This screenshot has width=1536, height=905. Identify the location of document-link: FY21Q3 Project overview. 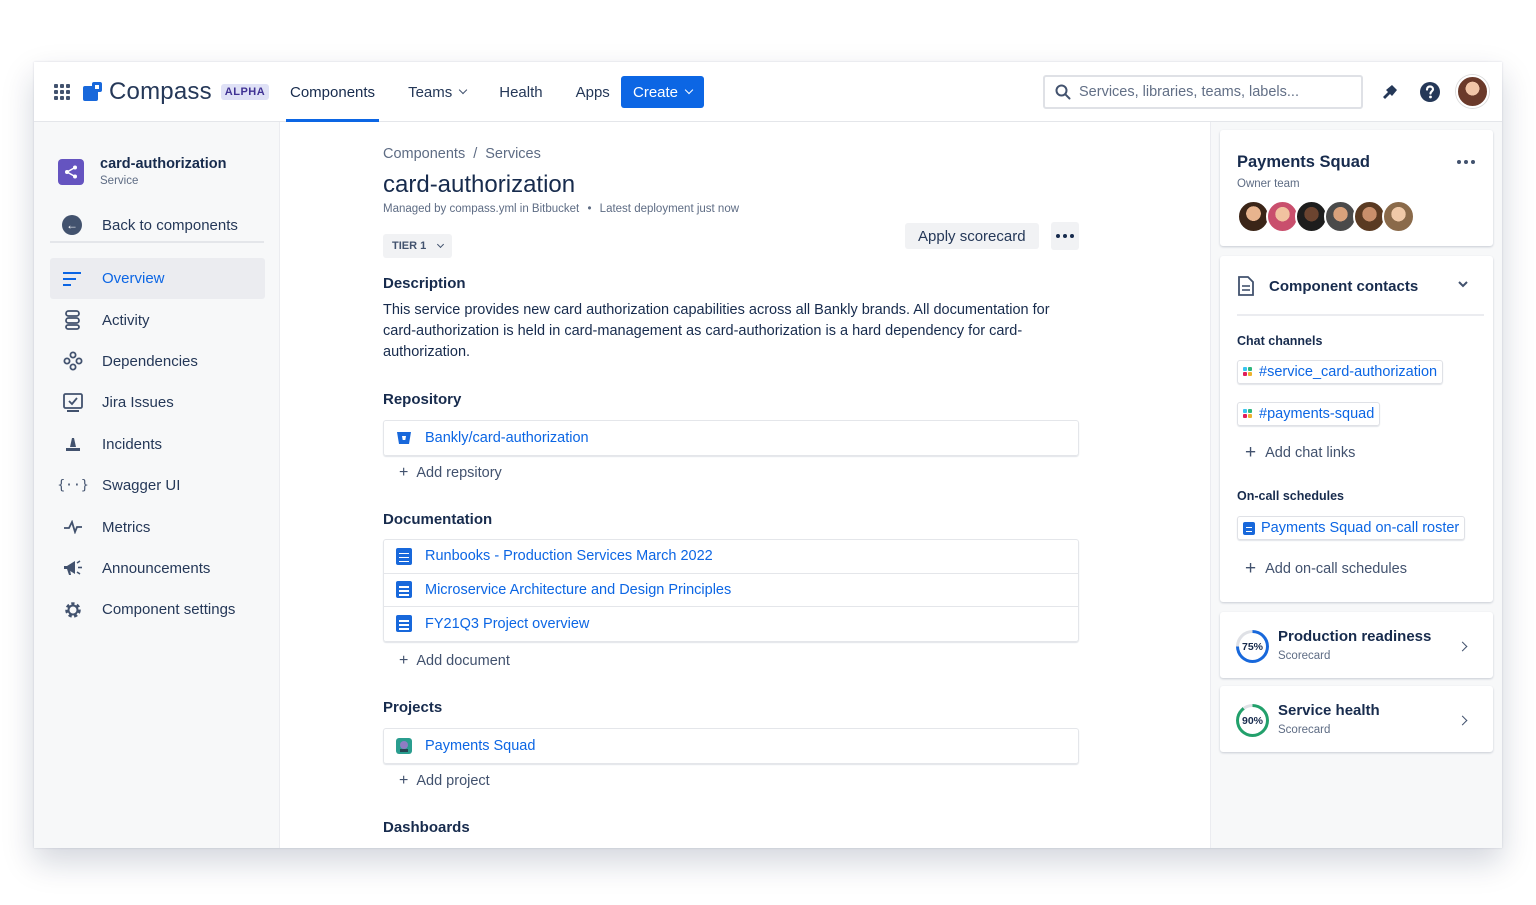
(731, 624).